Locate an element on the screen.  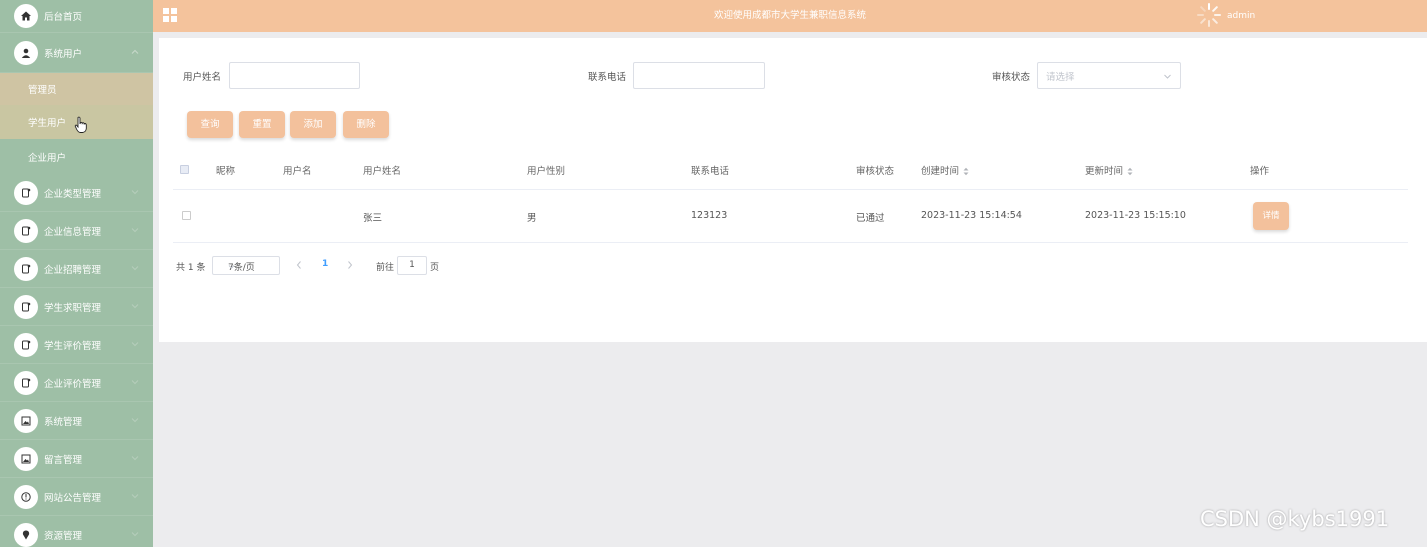
sidebar-item-label: 学生评价管理 is located at coordinates (73, 346).